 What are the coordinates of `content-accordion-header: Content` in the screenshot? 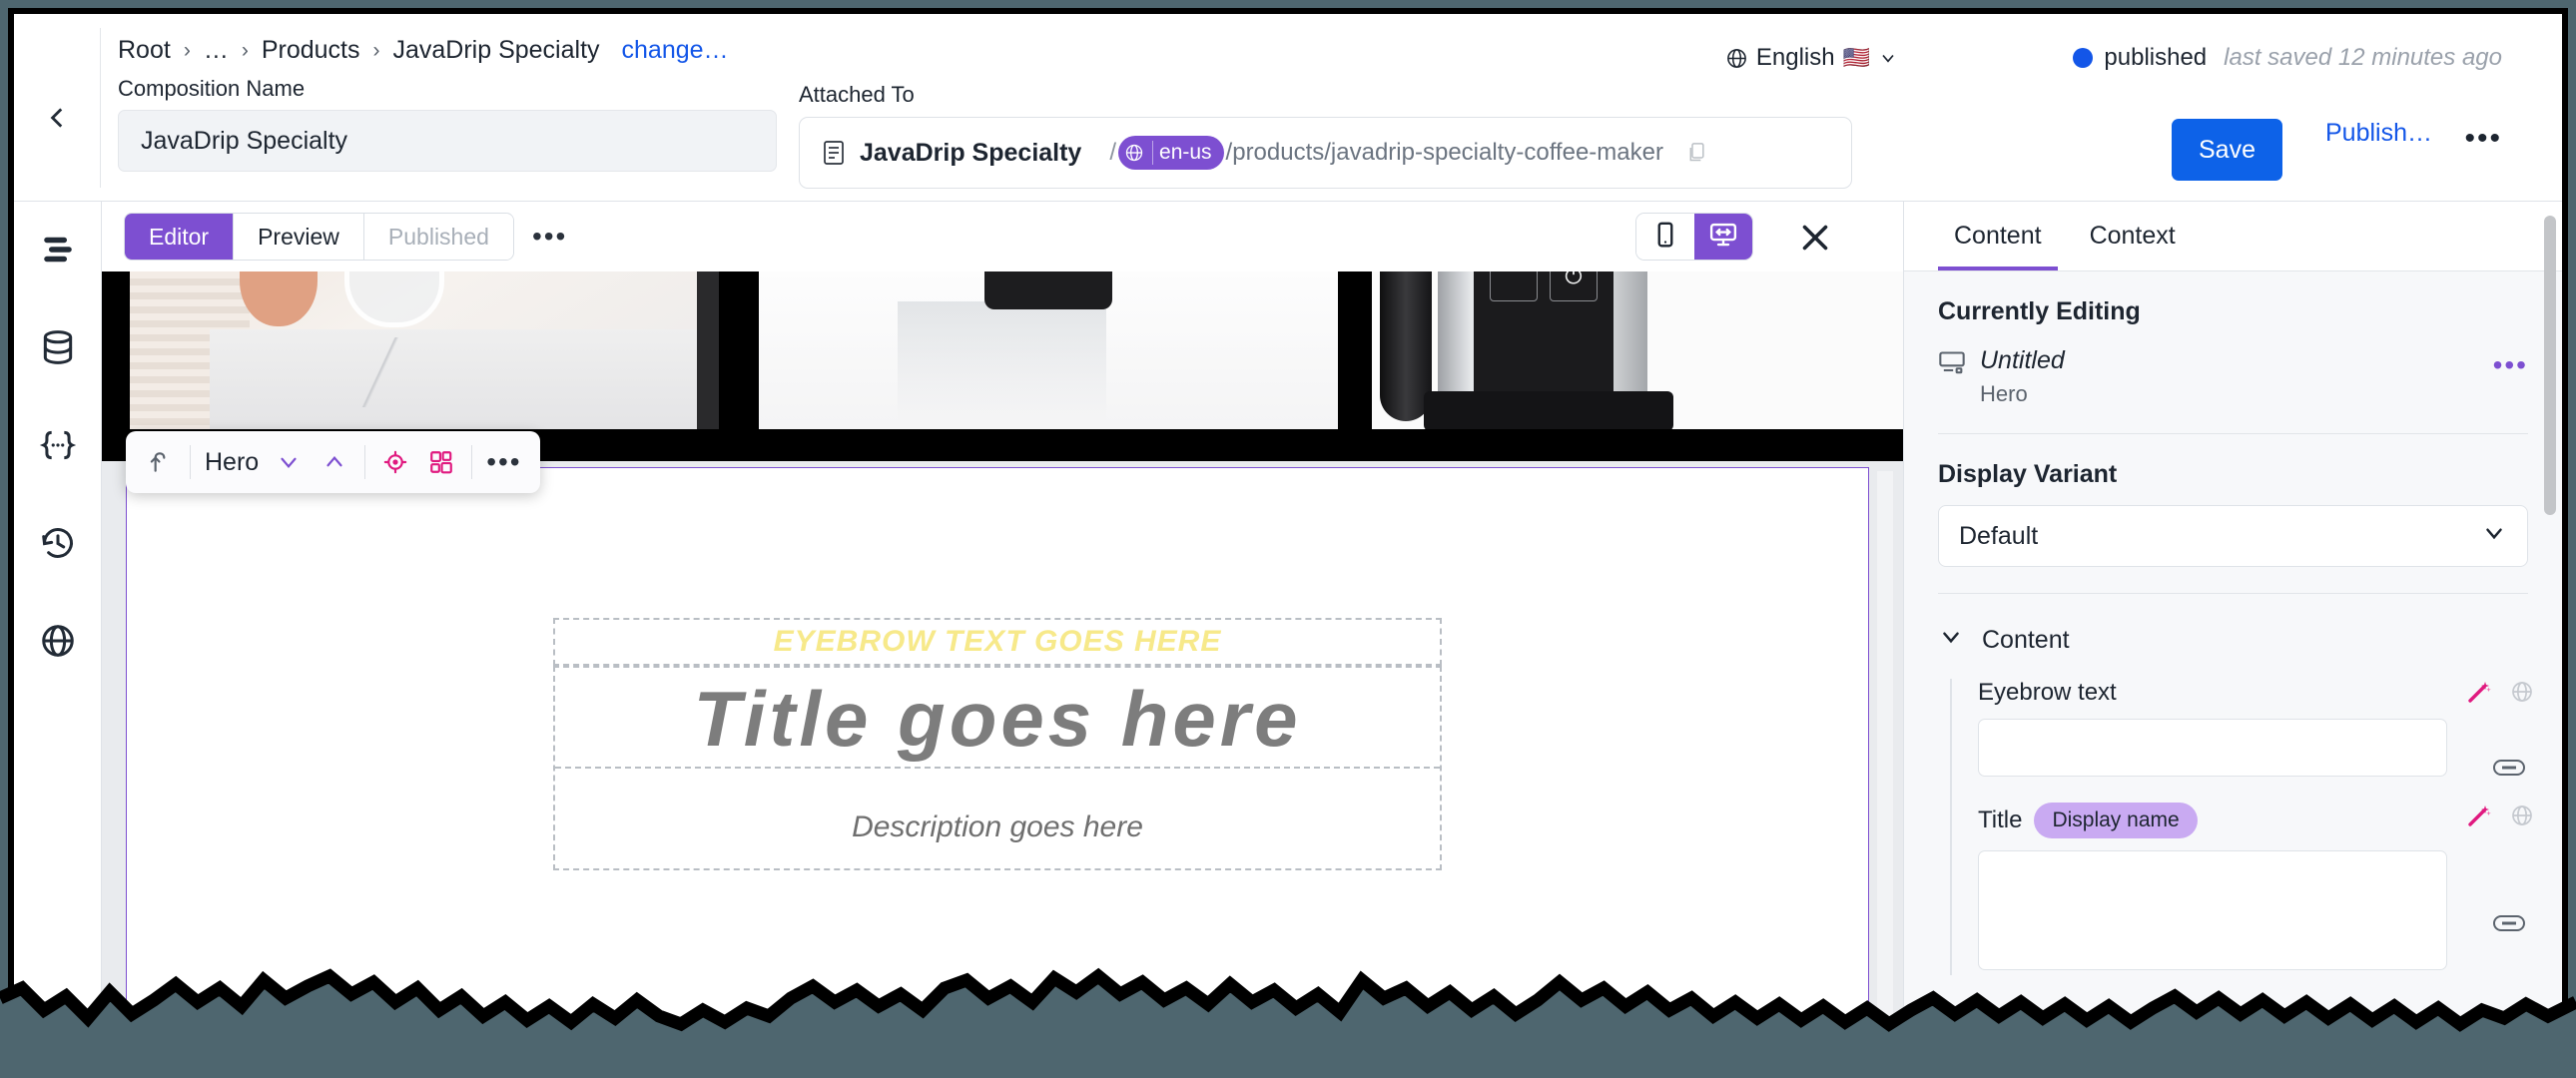 It's located at (2233, 640).